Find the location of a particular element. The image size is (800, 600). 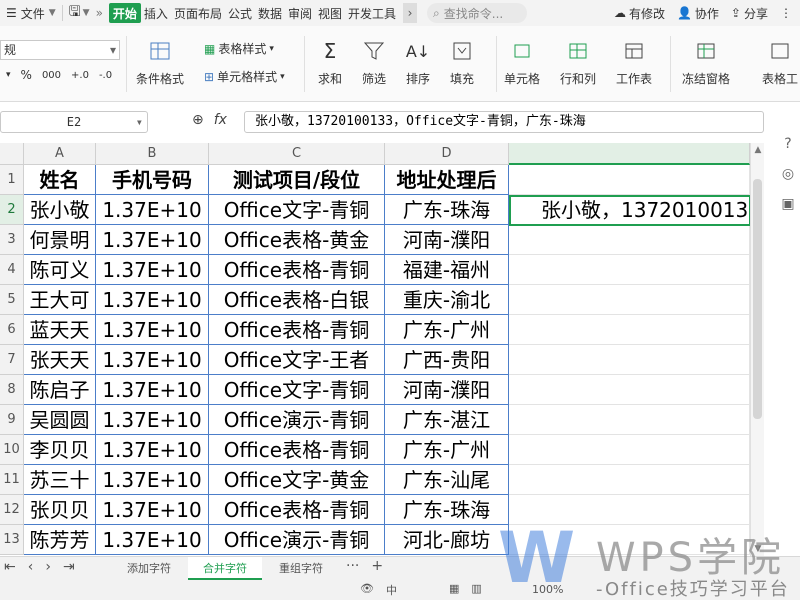

row-header: 7 is located at coordinates (12, 360).